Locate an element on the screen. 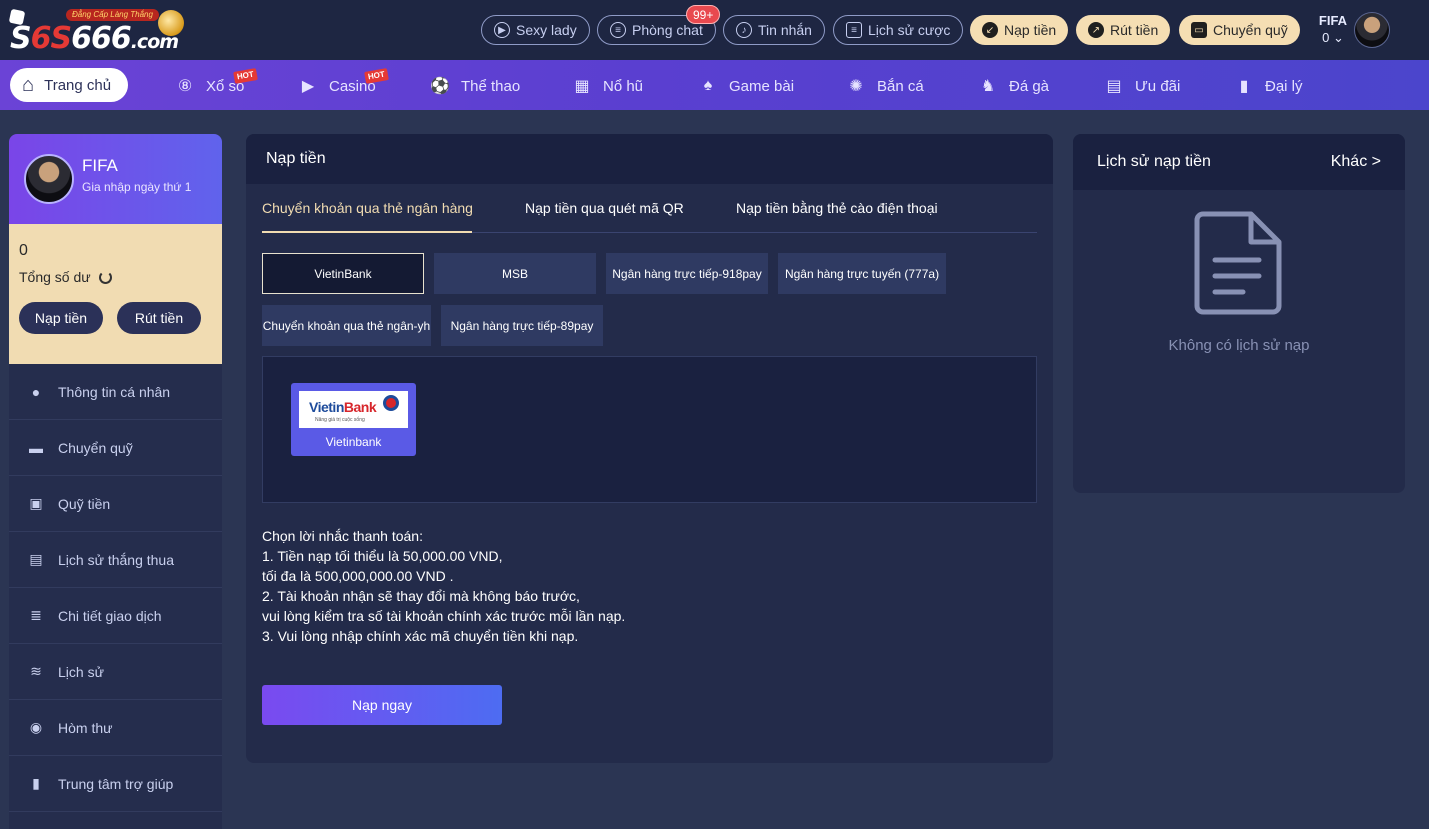 The image size is (1429, 829). list-icon: ≡ is located at coordinates (854, 30).